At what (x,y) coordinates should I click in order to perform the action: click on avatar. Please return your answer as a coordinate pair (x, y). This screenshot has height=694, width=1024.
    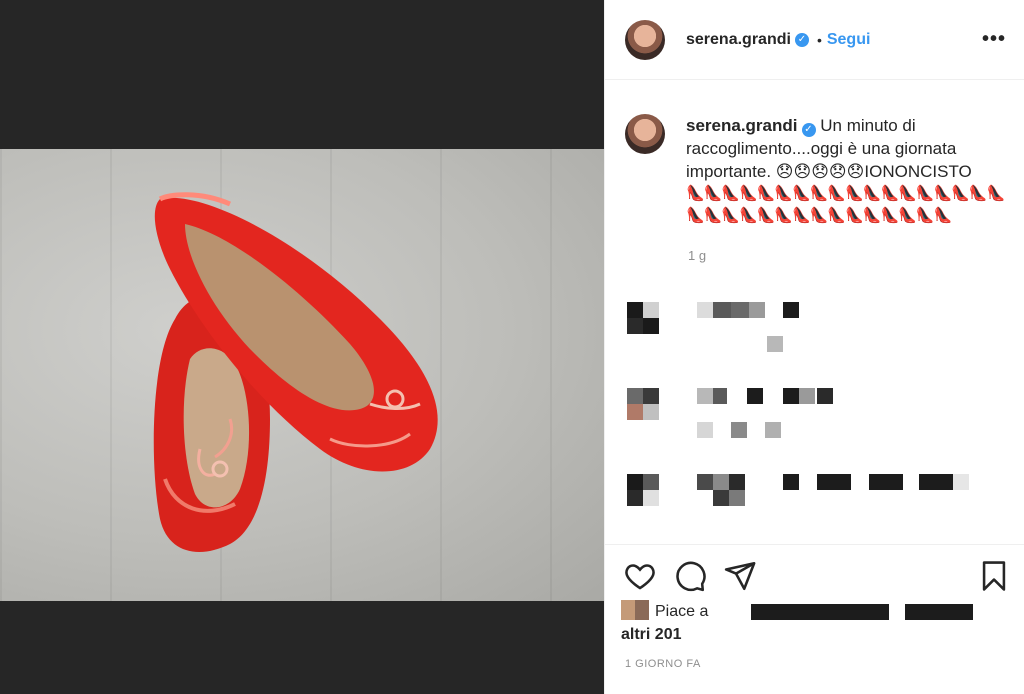
    Looking at the image, I should click on (645, 39).